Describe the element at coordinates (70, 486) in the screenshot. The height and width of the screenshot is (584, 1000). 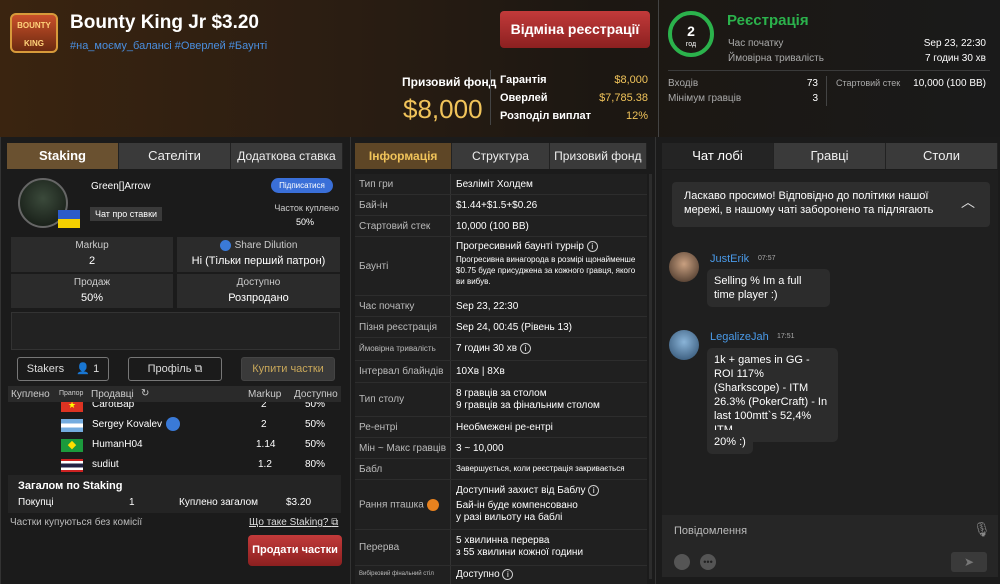
I see `total-title: Загалом по Staking` at that location.